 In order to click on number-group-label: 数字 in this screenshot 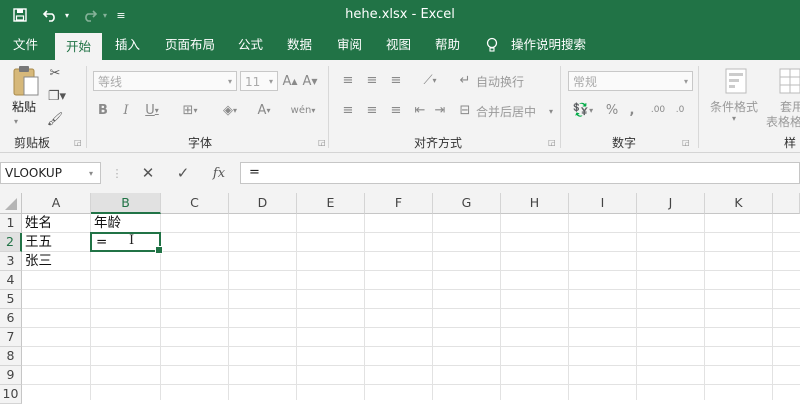, I will do `click(624, 143)`.